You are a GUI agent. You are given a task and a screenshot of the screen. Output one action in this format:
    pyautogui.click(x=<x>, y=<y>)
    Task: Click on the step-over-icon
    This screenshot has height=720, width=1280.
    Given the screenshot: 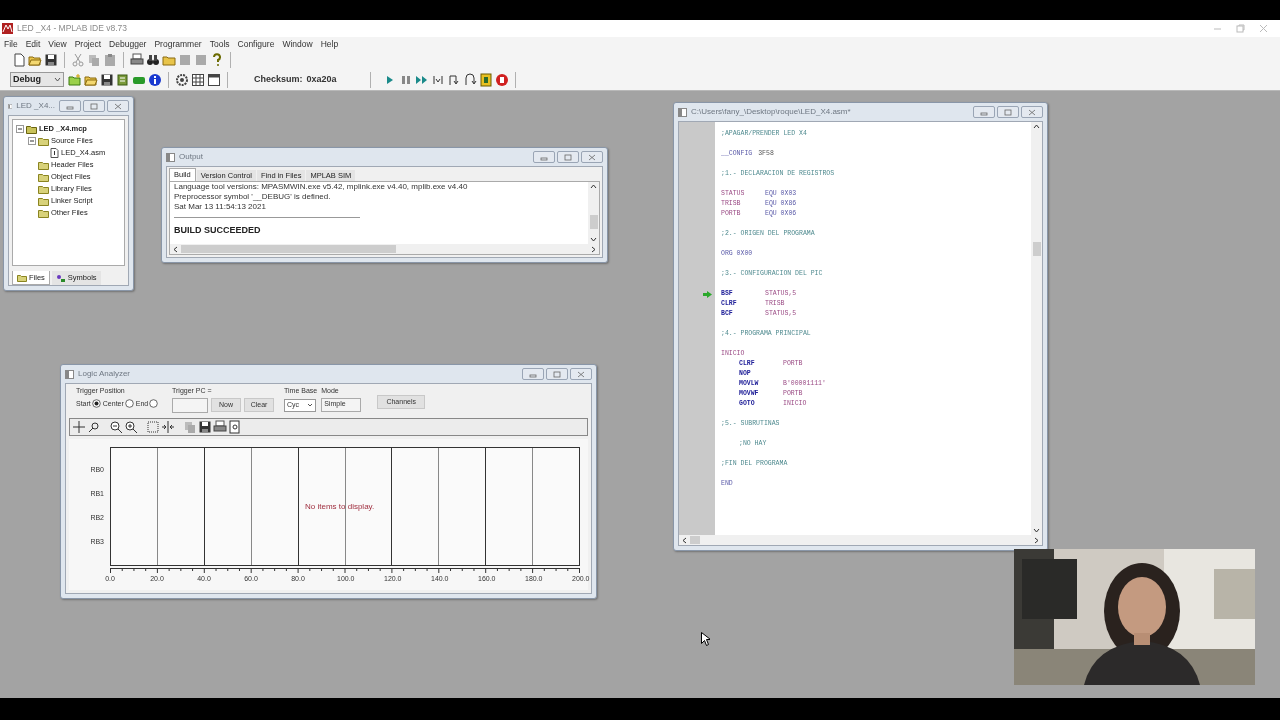 What is the action you would take?
    pyautogui.click(x=454, y=79)
    